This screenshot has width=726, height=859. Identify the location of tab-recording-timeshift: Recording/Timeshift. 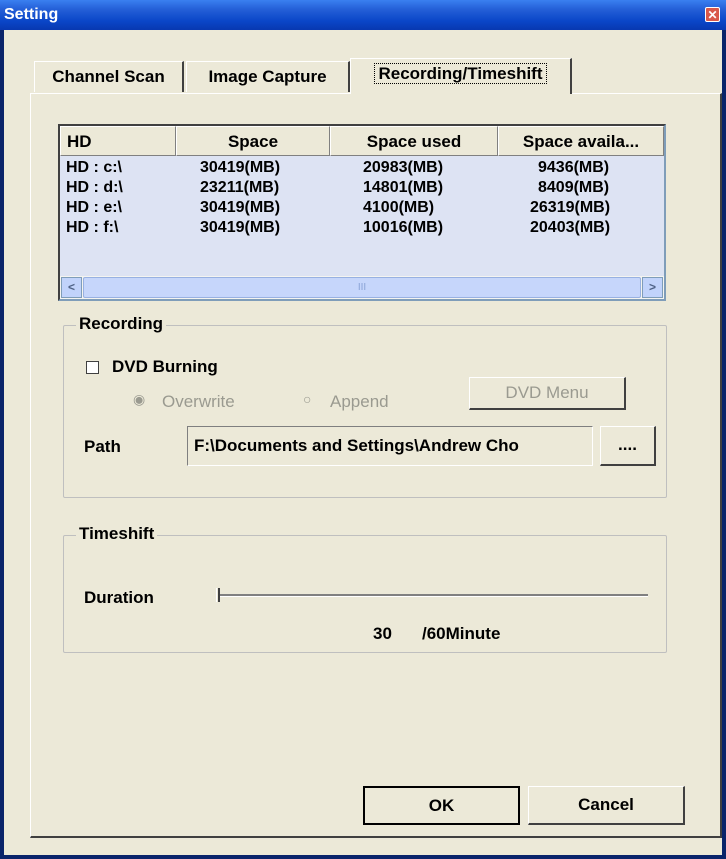
(461, 76).